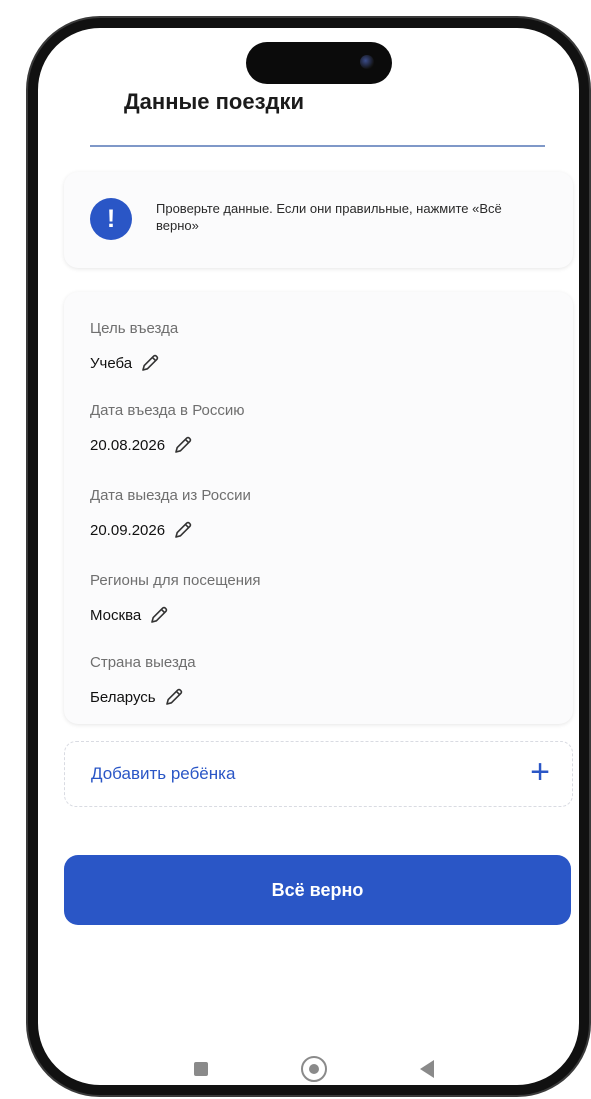  Describe the element at coordinates (167, 428) in the screenshot. I see `field-entry-date: Дата въезда в Россию 20.08.2026` at that location.